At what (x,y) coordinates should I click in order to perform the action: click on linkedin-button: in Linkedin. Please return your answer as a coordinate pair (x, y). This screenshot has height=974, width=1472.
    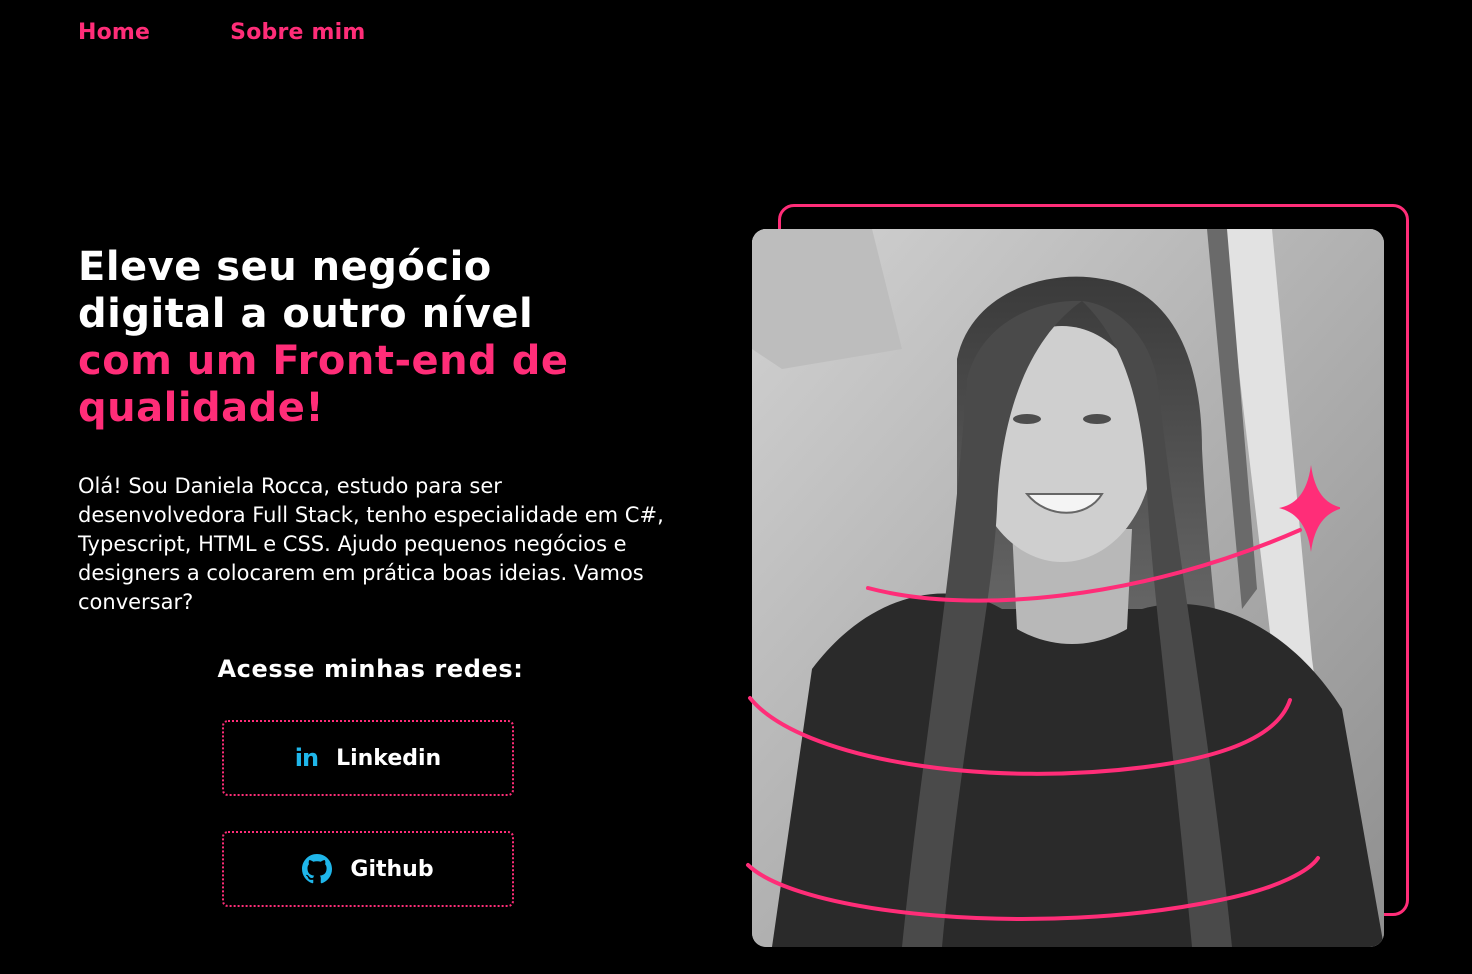
    Looking at the image, I should click on (368, 758).